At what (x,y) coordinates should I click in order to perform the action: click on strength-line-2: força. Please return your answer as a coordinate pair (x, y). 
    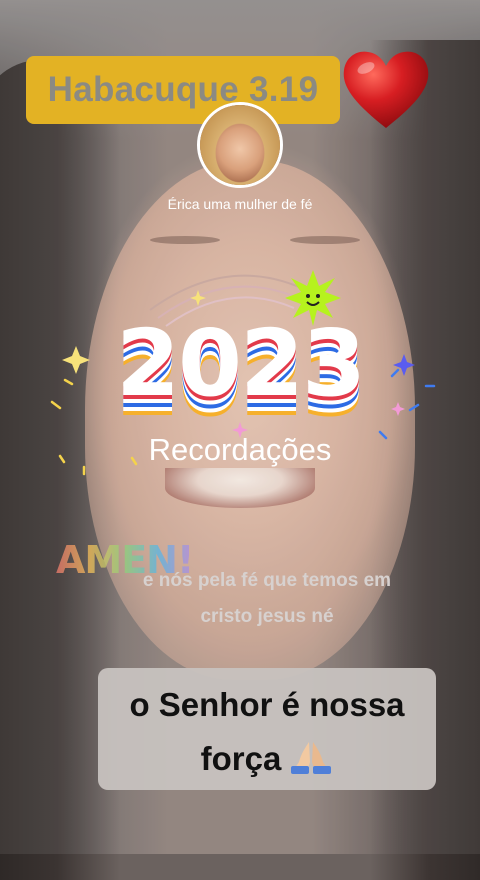
    Looking at the image, I should click on (267, 759).